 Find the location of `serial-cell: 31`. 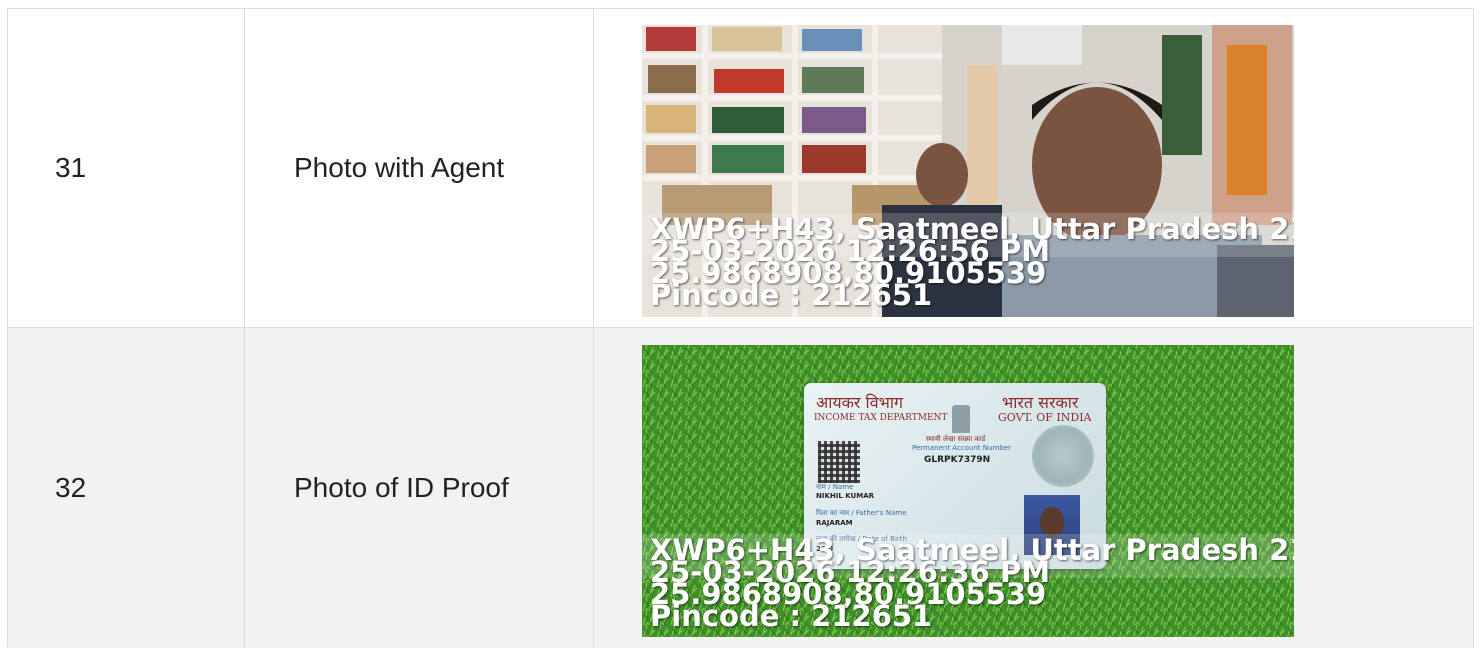

serial-cell: 31 is located at coordinates (126, 168).